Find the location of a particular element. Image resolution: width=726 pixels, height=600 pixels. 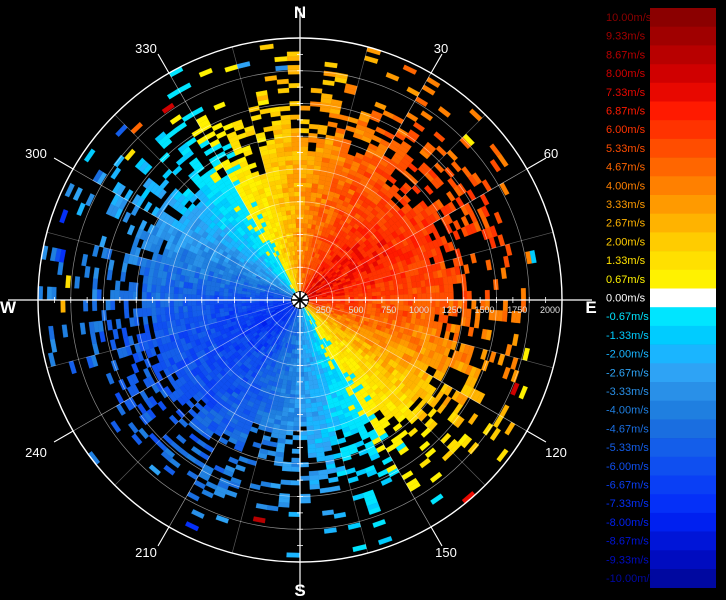

legend-label: 1.33m/s is located at coordinates (626, 261).